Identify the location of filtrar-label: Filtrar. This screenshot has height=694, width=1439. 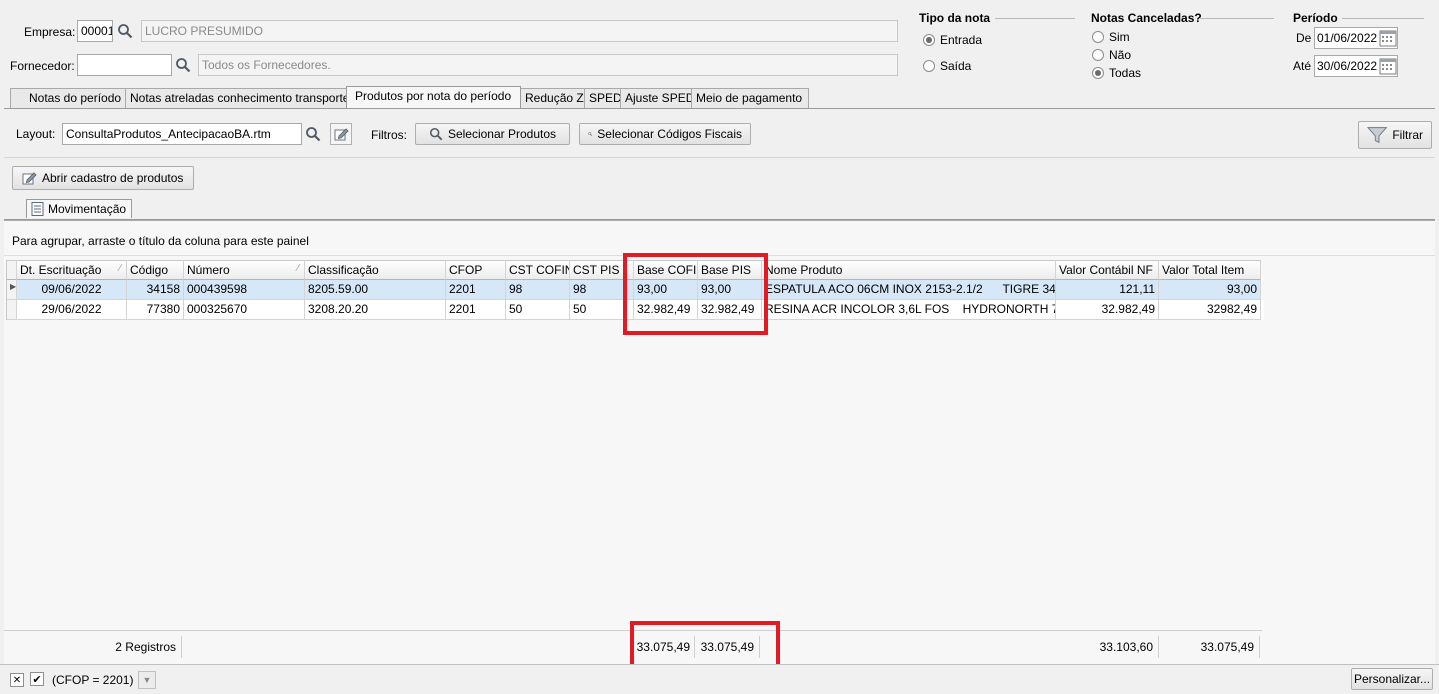
(1407, 135).